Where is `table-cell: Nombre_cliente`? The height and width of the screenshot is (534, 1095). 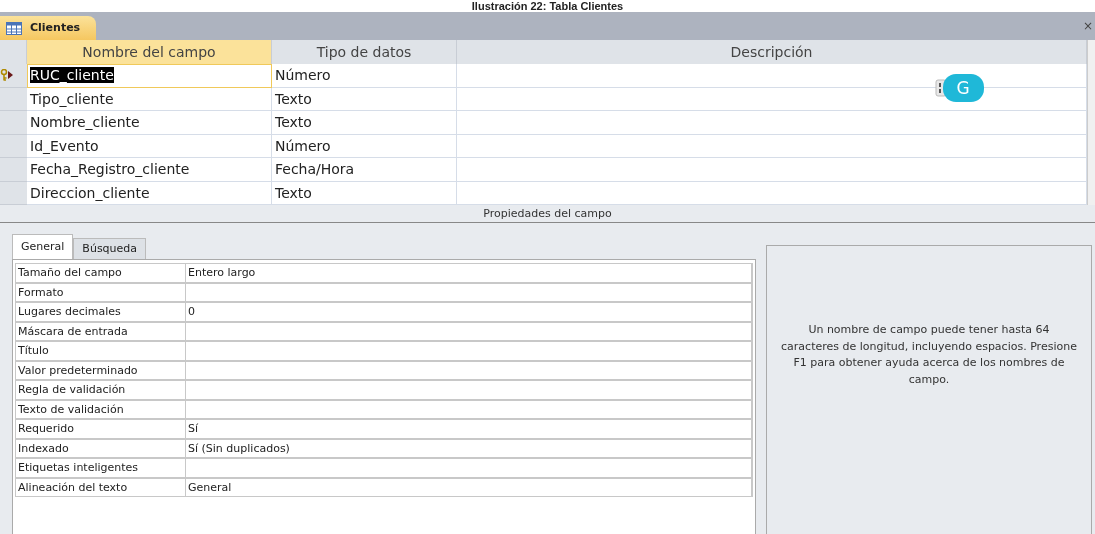 table-cell: Nombre_cliente is located at coordinates (149, 123).